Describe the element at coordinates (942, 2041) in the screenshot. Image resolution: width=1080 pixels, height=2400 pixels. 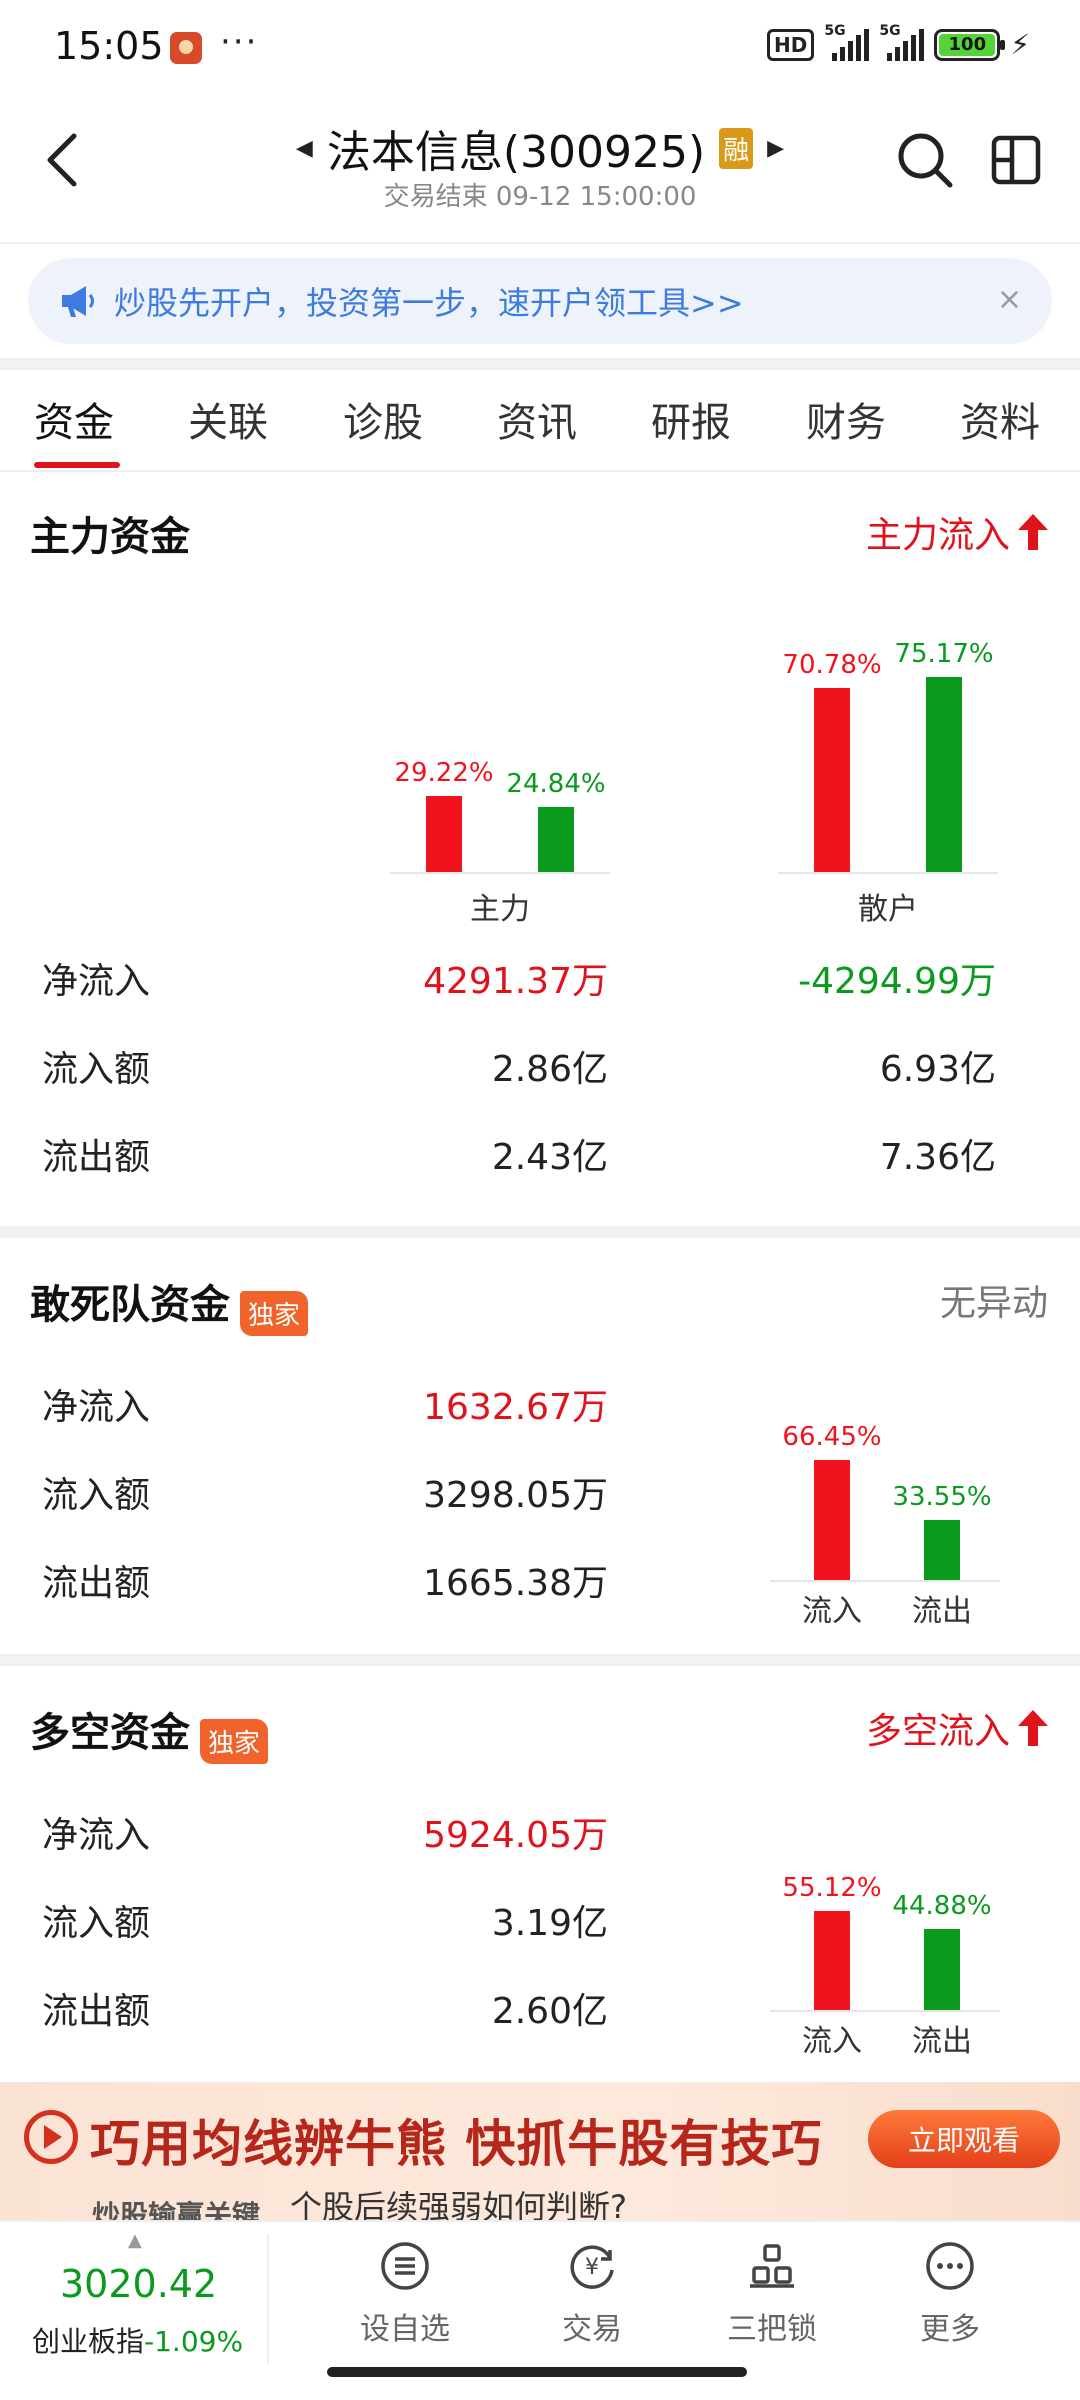
I see `chart-category-label: 流出` at that location.